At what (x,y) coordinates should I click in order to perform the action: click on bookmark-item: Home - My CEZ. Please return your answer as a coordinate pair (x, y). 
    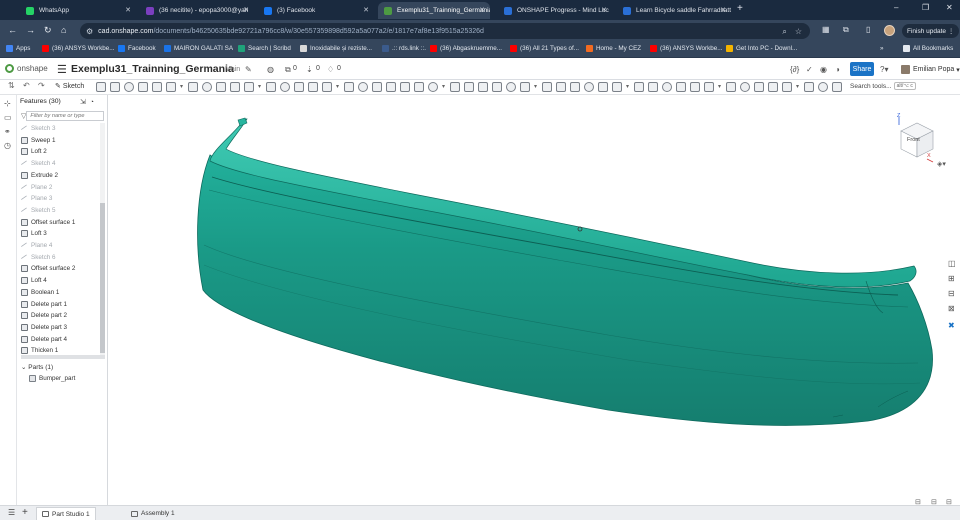
    Looking at the image, I should click on (613, 48).